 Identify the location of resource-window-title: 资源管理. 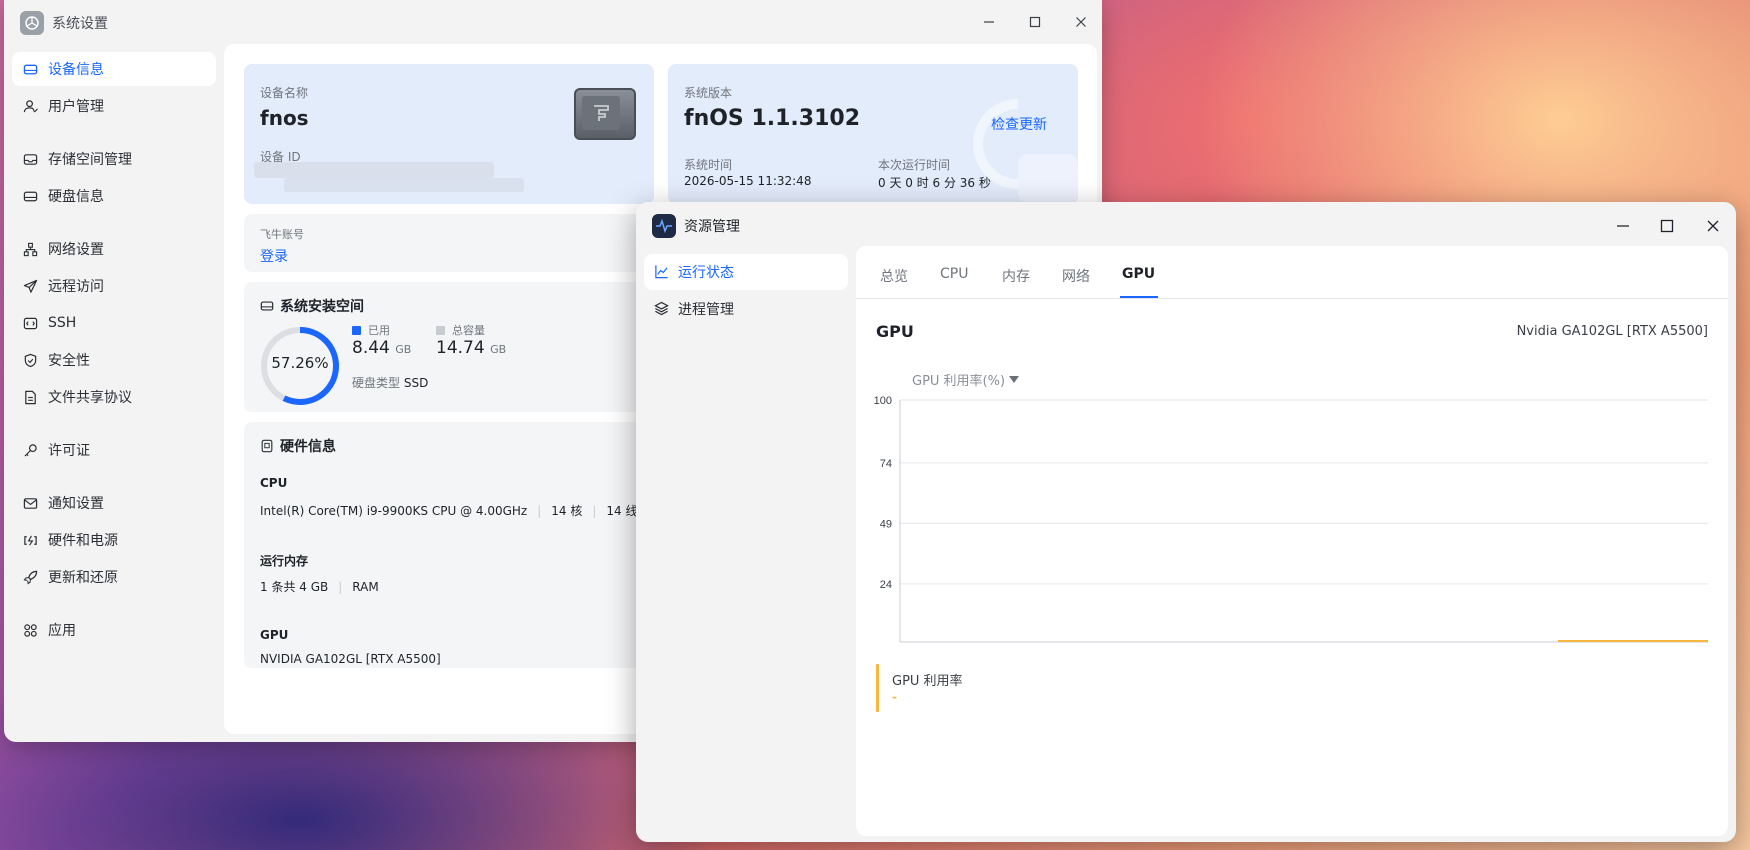
(712, 227).